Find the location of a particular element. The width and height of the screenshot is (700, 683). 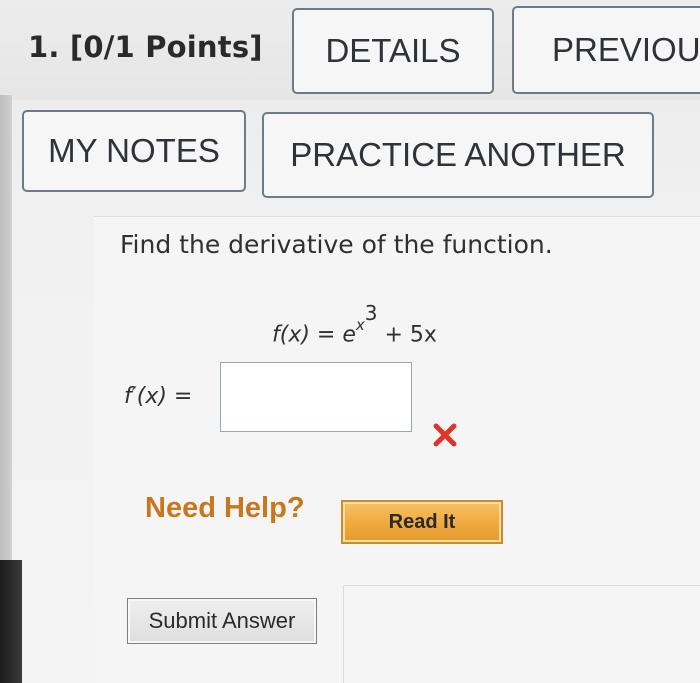

function-tail: + 5x is located at coordinates (407, 335).